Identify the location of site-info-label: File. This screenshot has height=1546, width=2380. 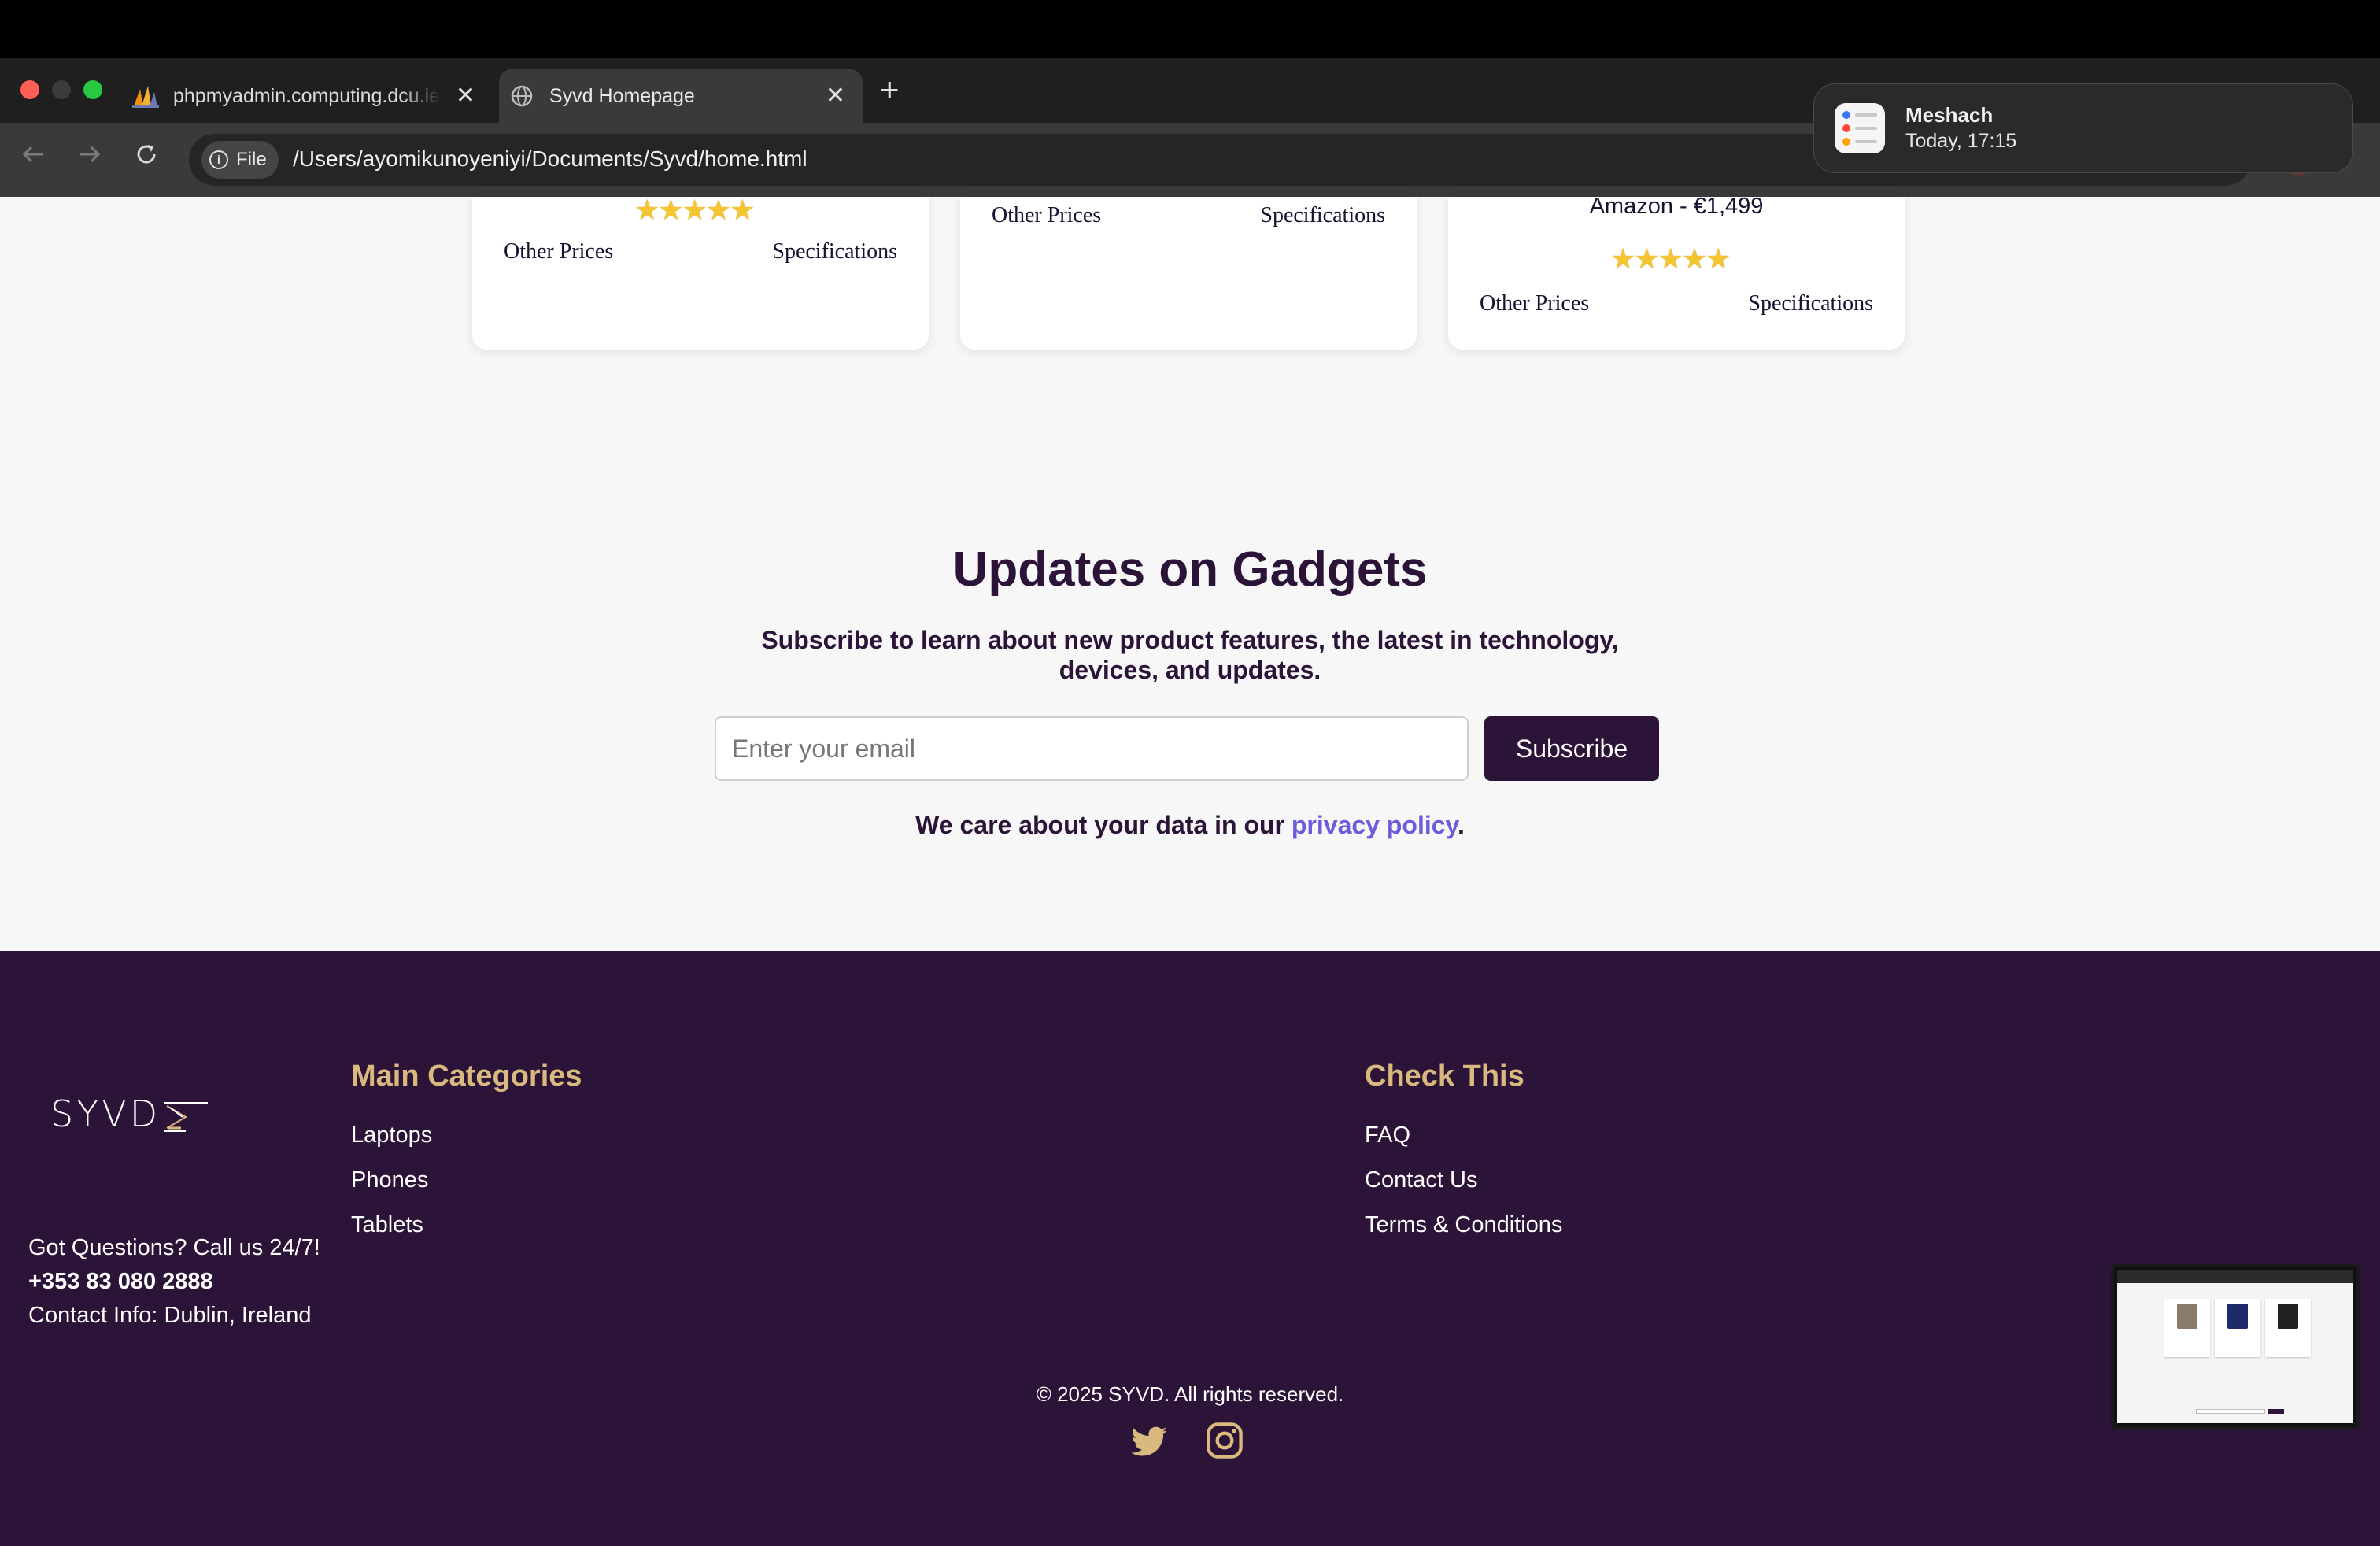
(252, 159).